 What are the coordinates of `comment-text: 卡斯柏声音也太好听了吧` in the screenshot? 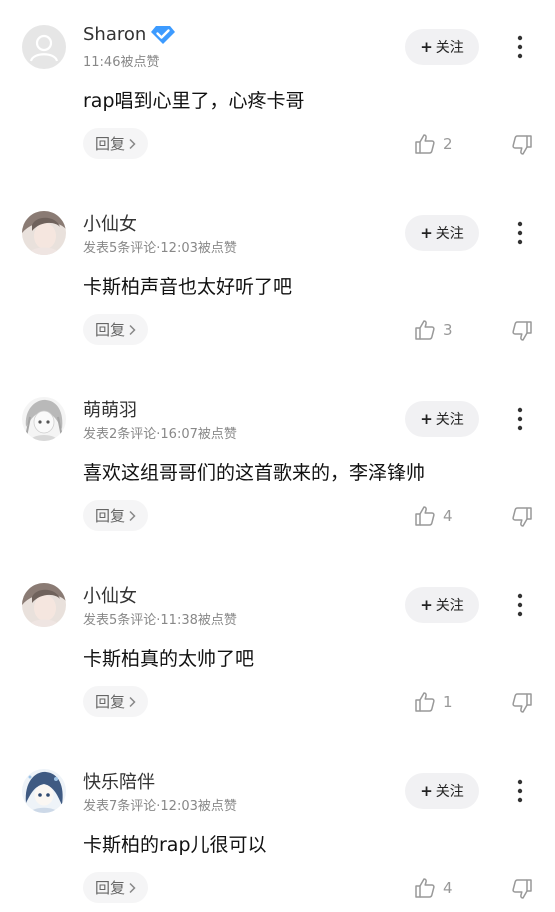 It's located at (188, 287).